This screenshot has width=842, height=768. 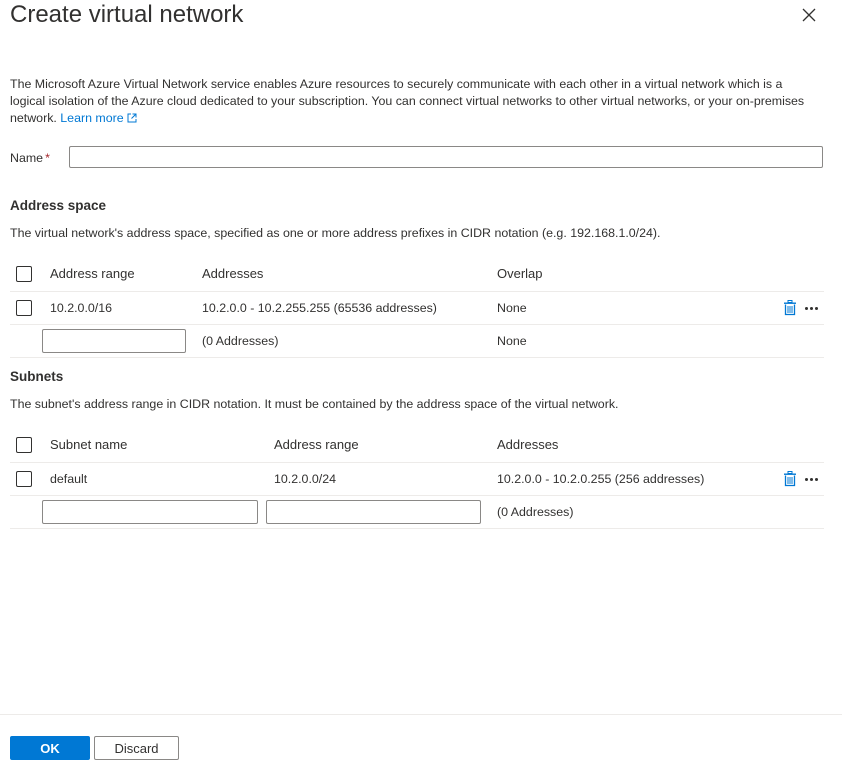 What do you see at coordinates (421, 714) in the screenshot?
I see `footer-divider` at bounding box center [421, 714].